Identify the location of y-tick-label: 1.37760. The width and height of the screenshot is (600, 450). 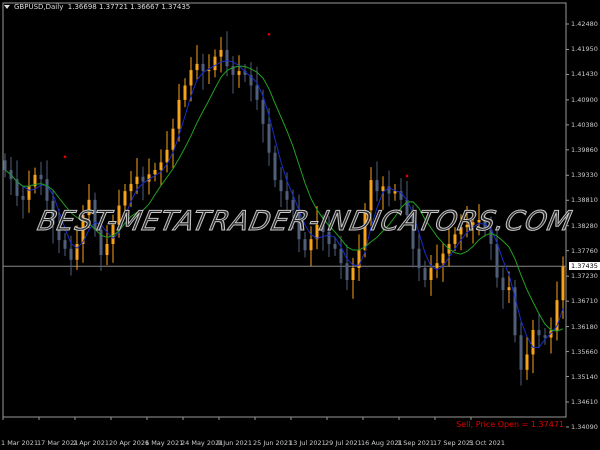
(584, 250).